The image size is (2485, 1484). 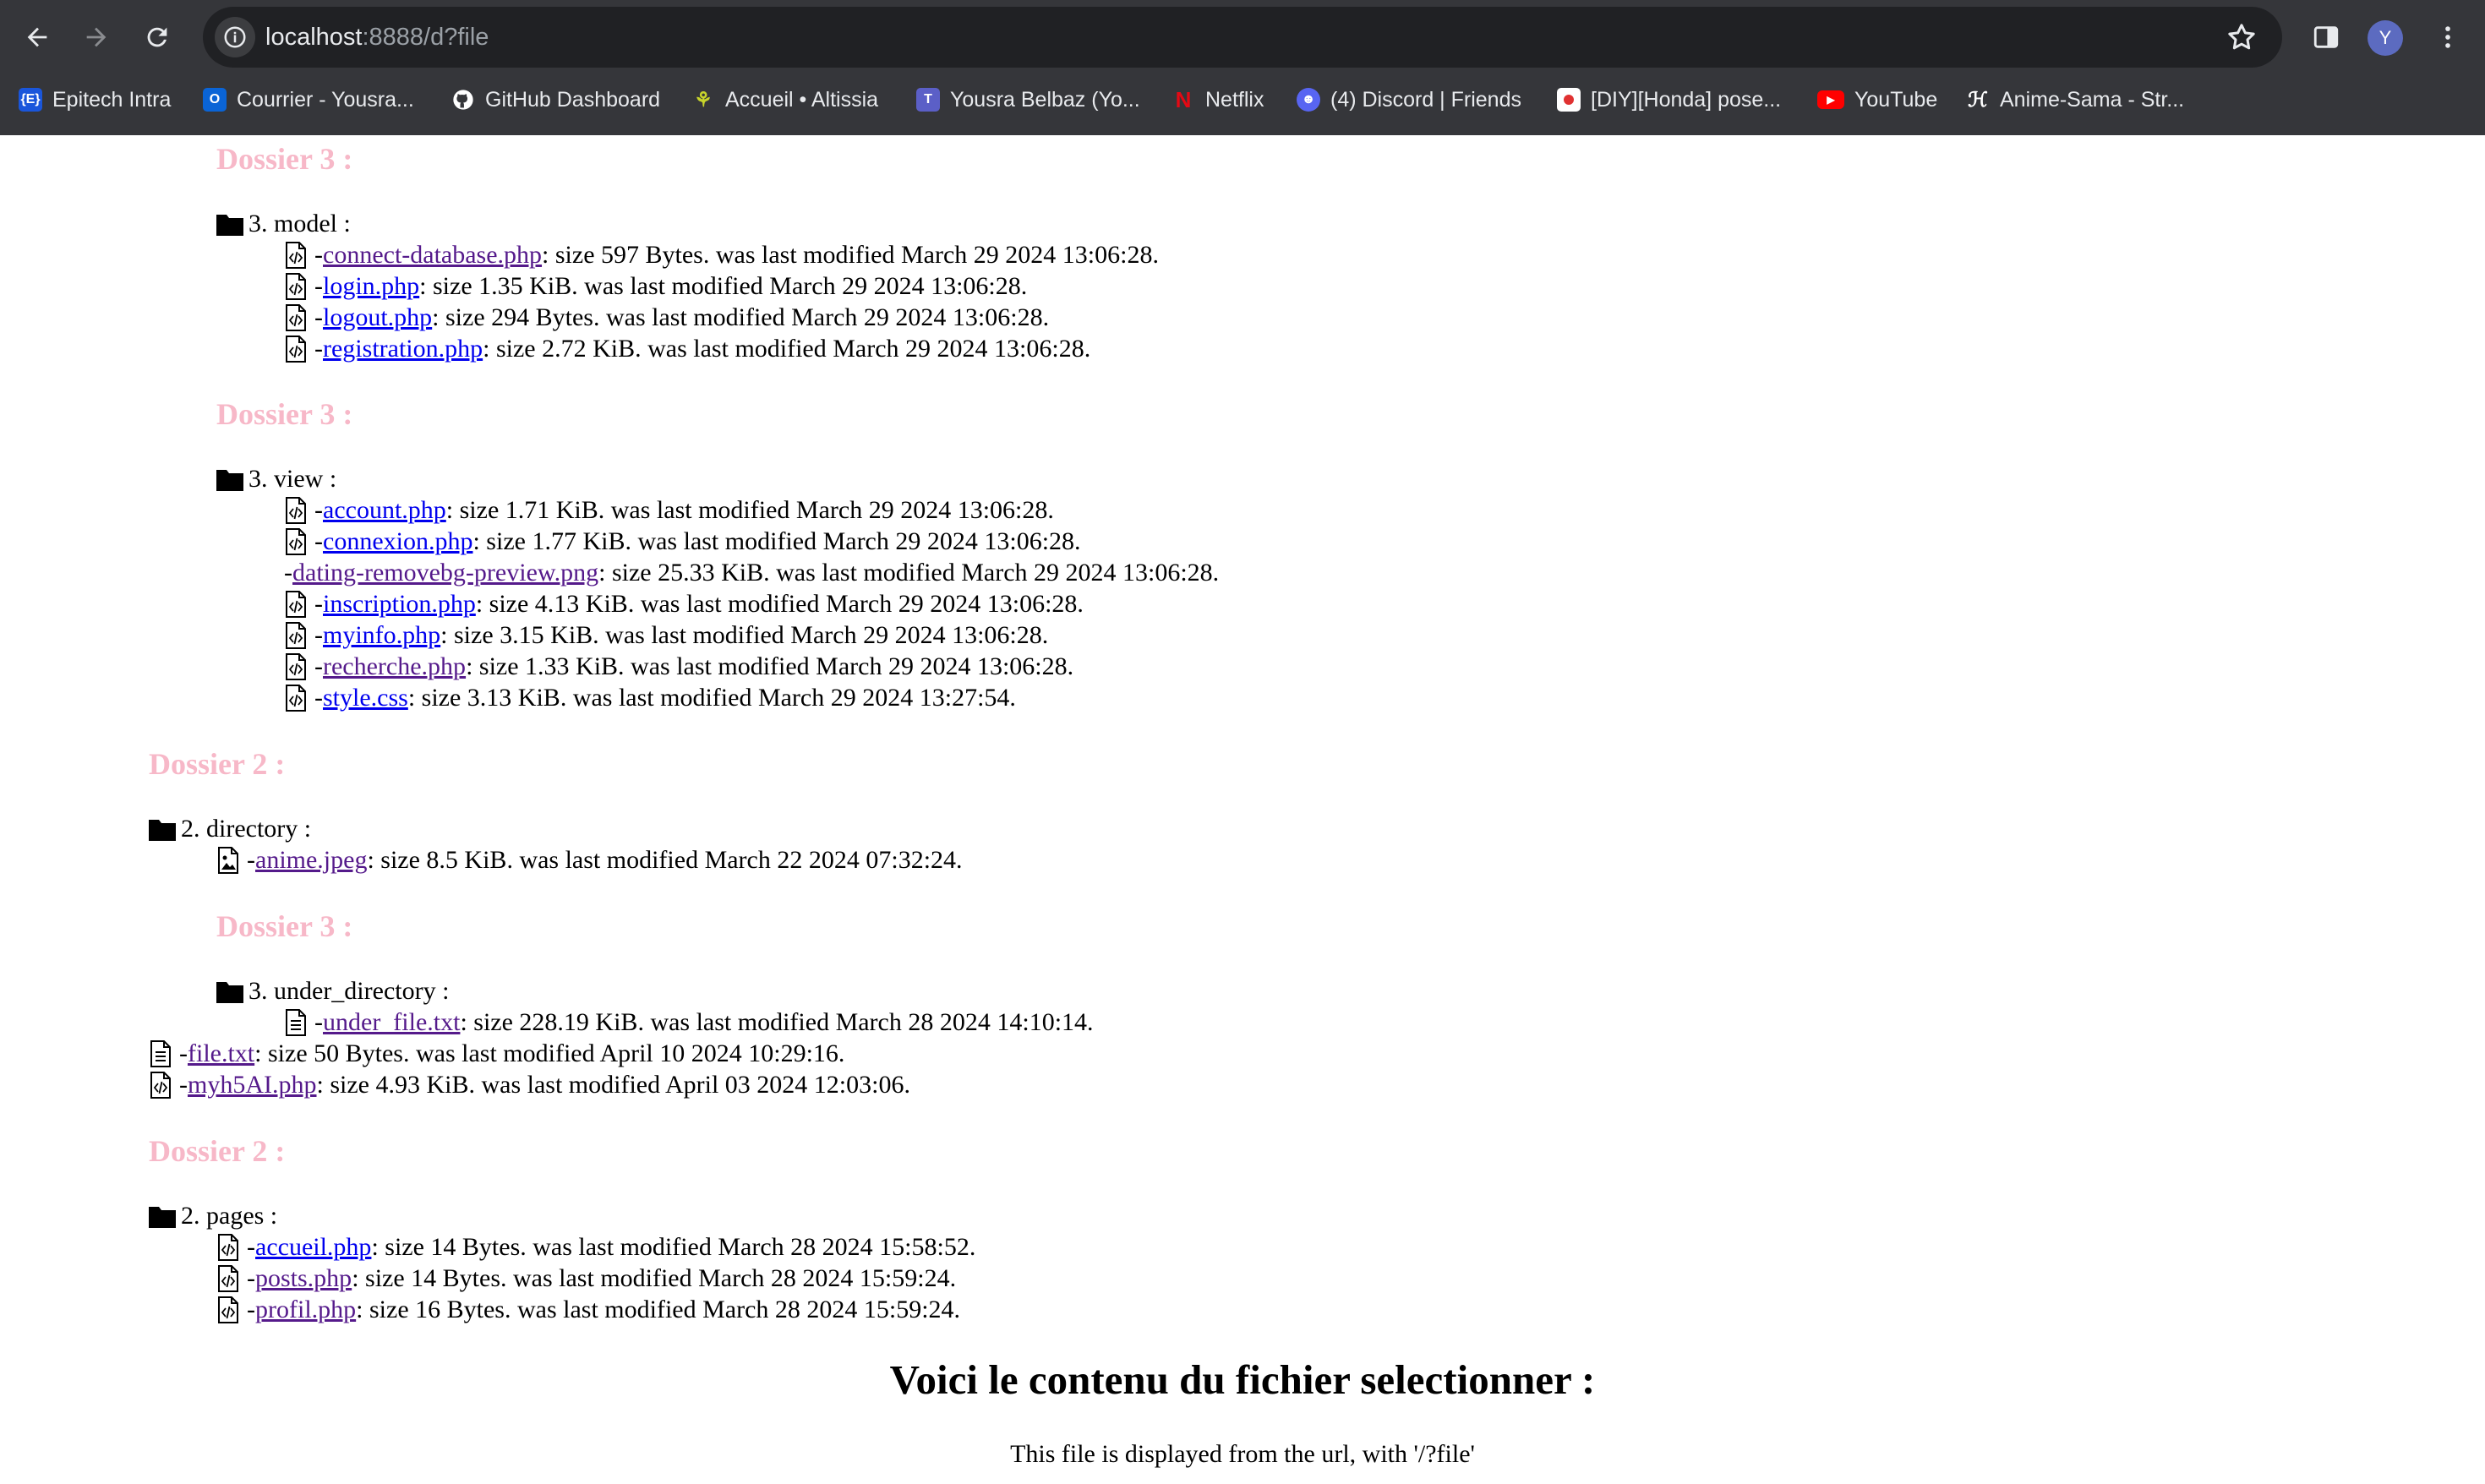 I want to click on bookmark-github: GitHub Dashboard, so click(x=555, y=100).